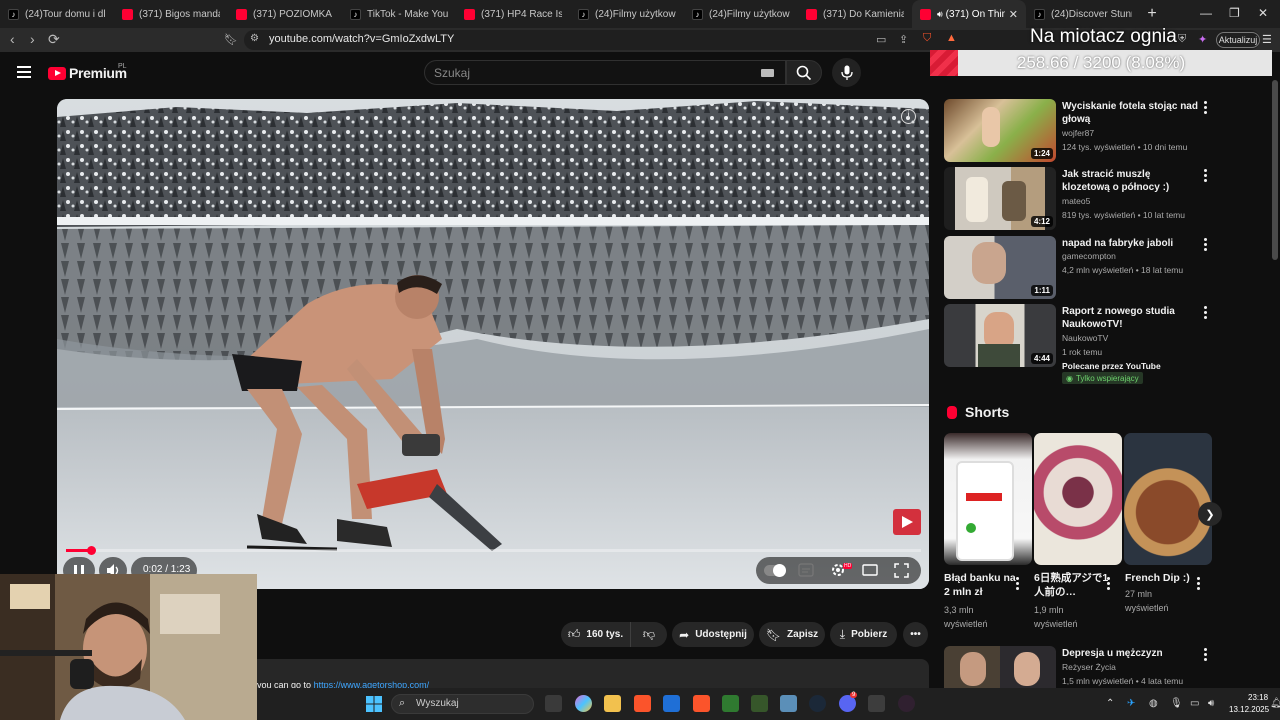 The width and height of the screenshot is (1280, 720). Describe the element at coordinates (1130, 653) in the screenshot. I see `video-title: Depresja u mężczyzn` at that location.